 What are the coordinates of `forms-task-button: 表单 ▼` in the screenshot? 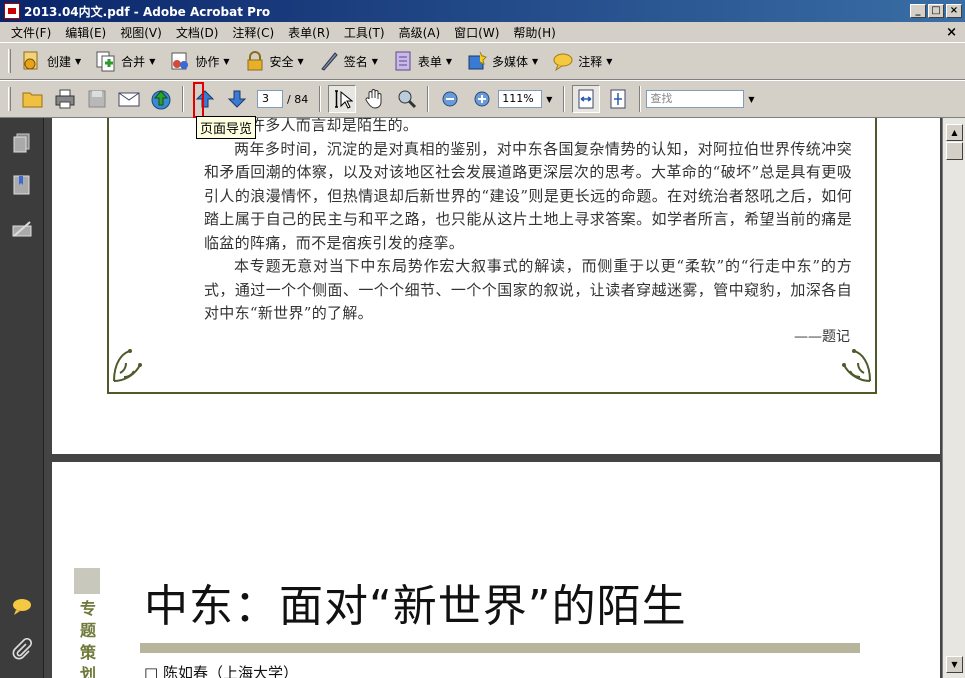 It's located at (422, 61).